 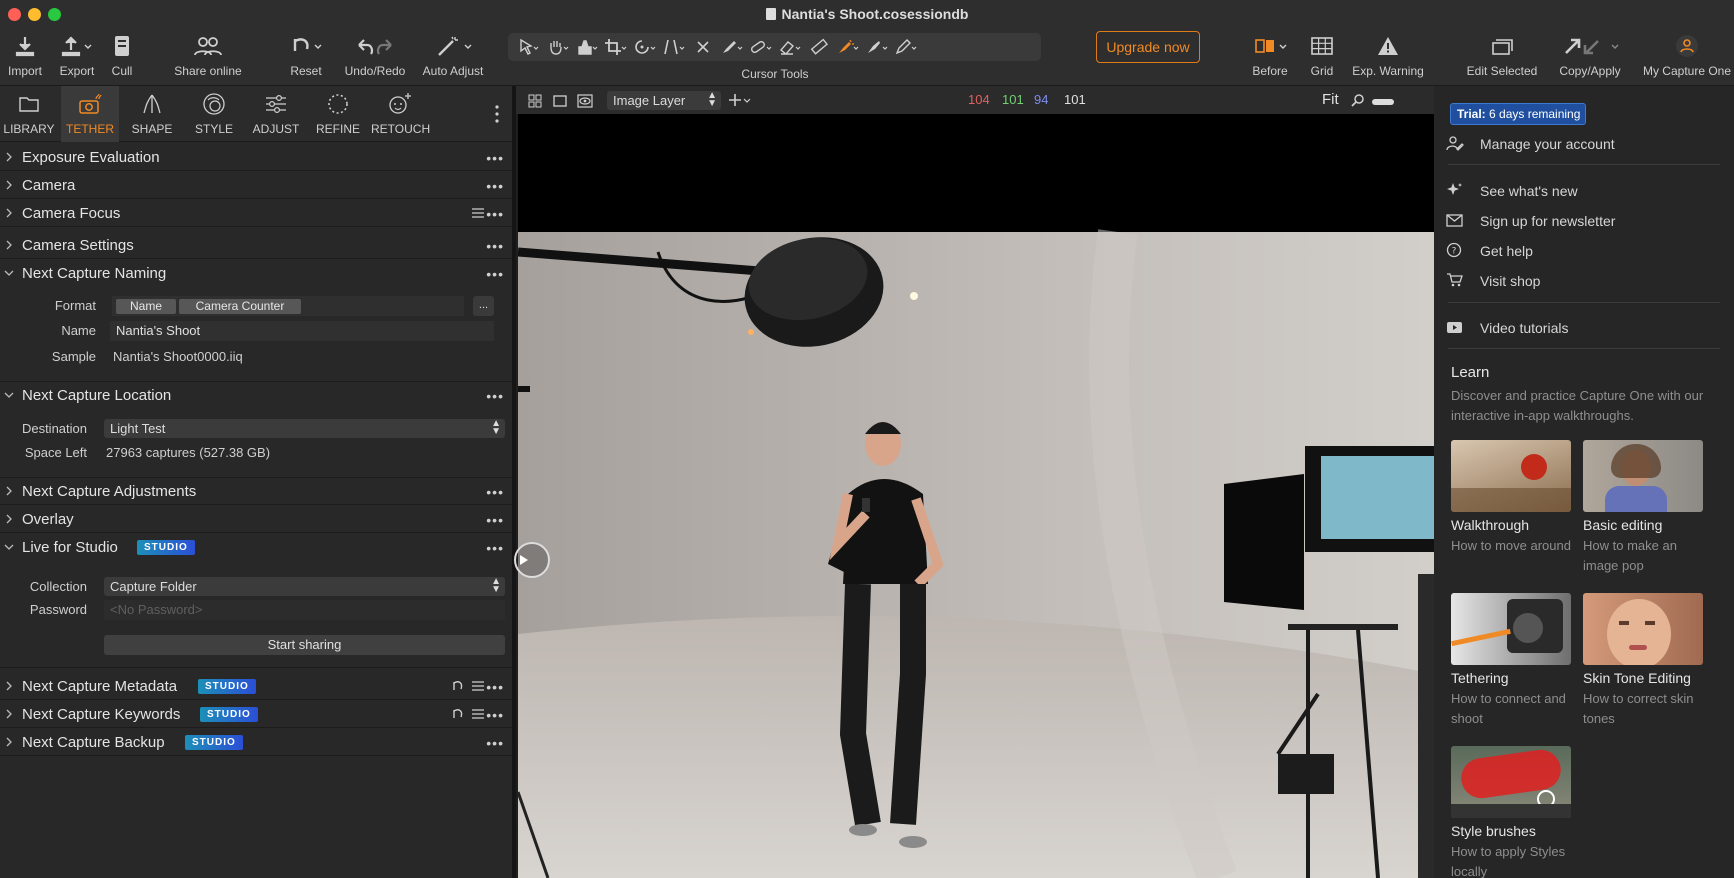 I want to click on layer-select: Image Layer ▲ ▼, so click(x=664, y=100).